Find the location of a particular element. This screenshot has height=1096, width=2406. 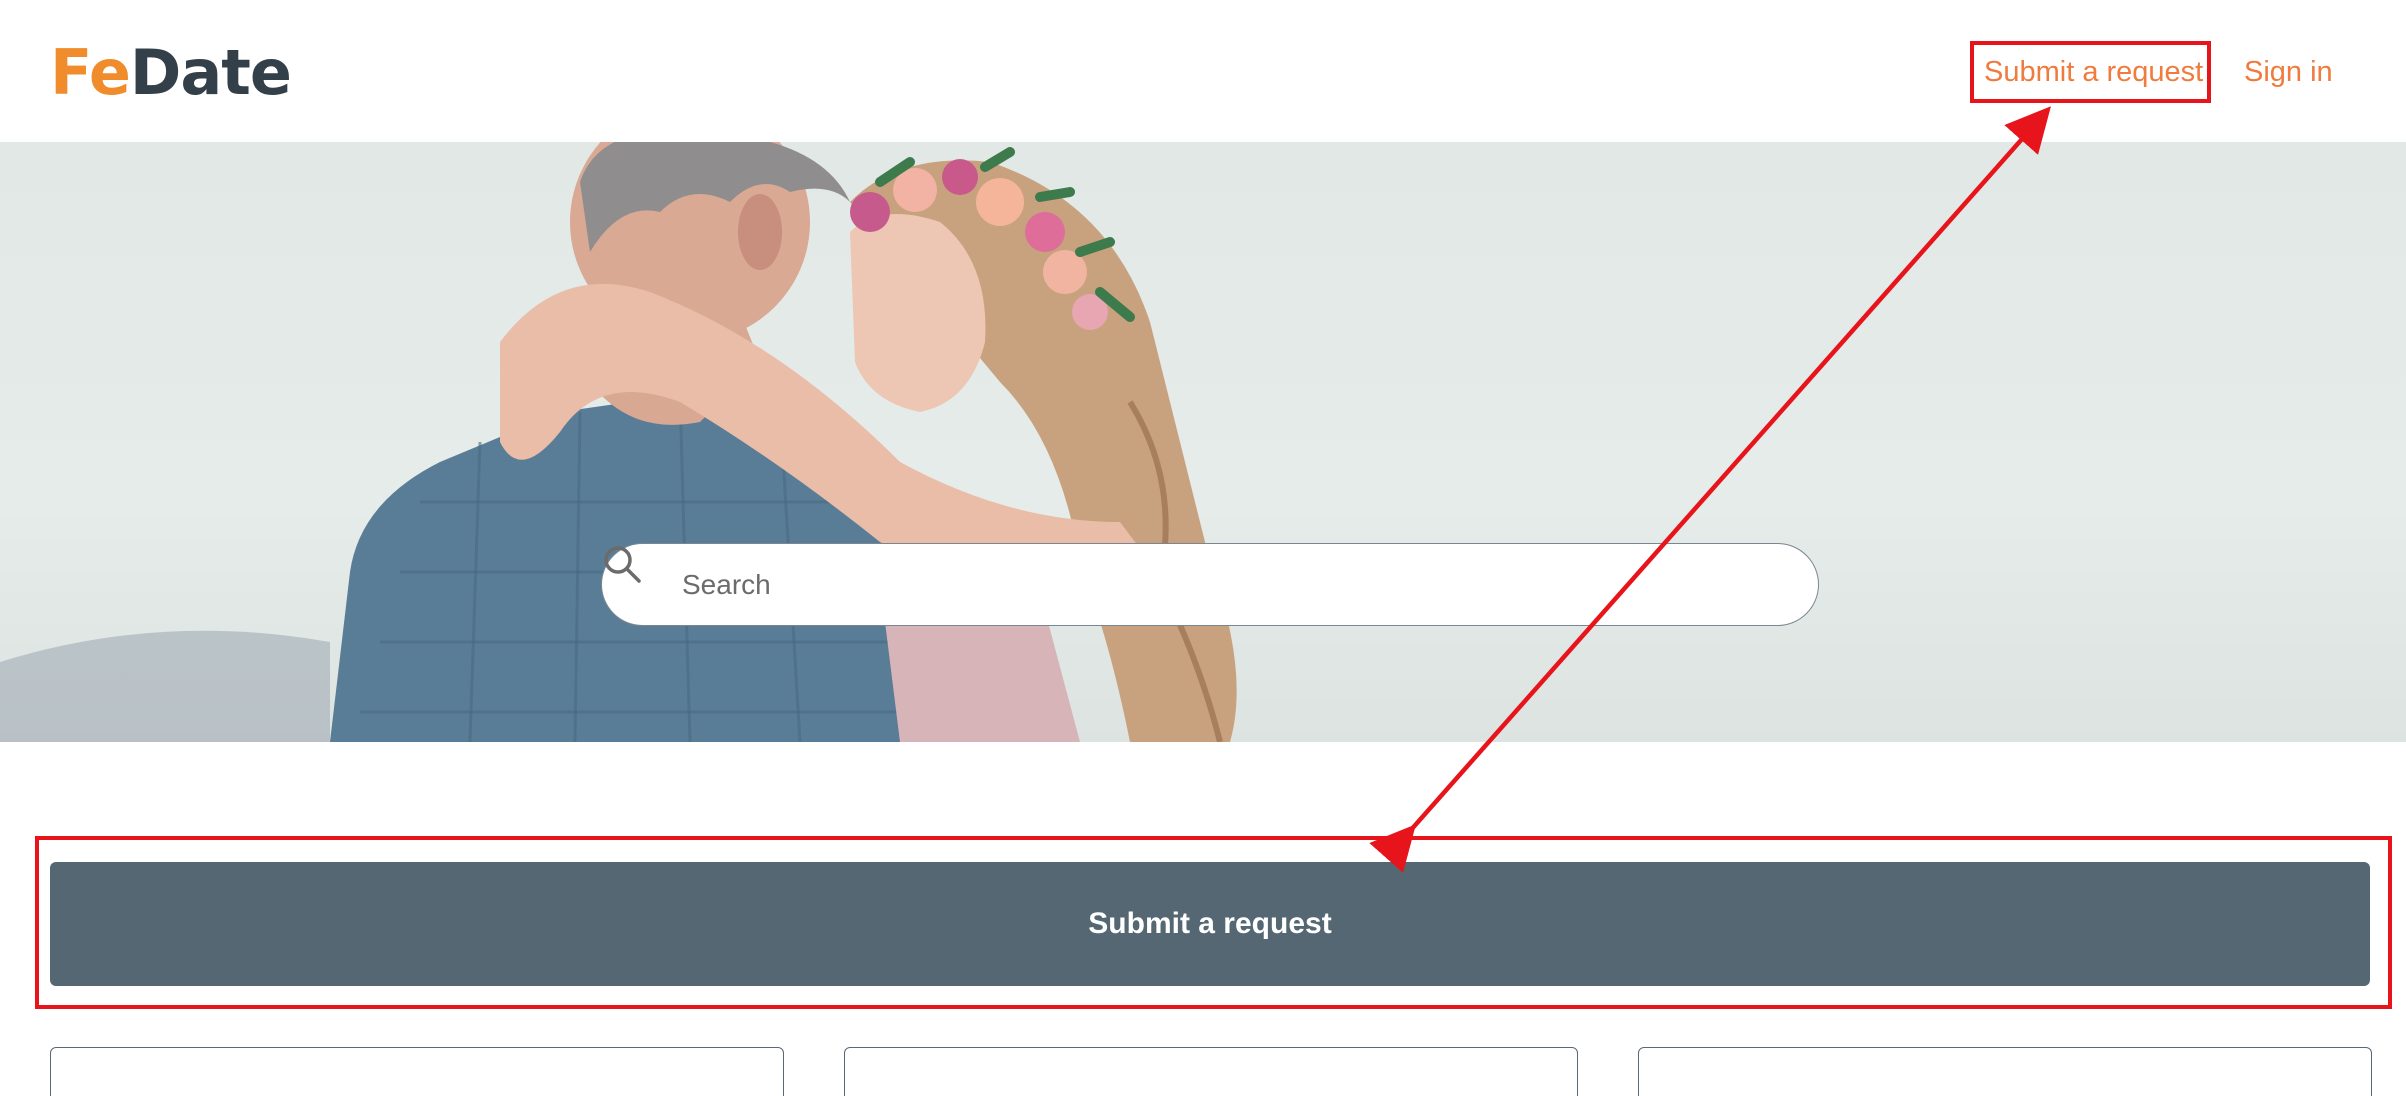

header-submit-request-link: Submit a request is located at coordinates (2093, 72).